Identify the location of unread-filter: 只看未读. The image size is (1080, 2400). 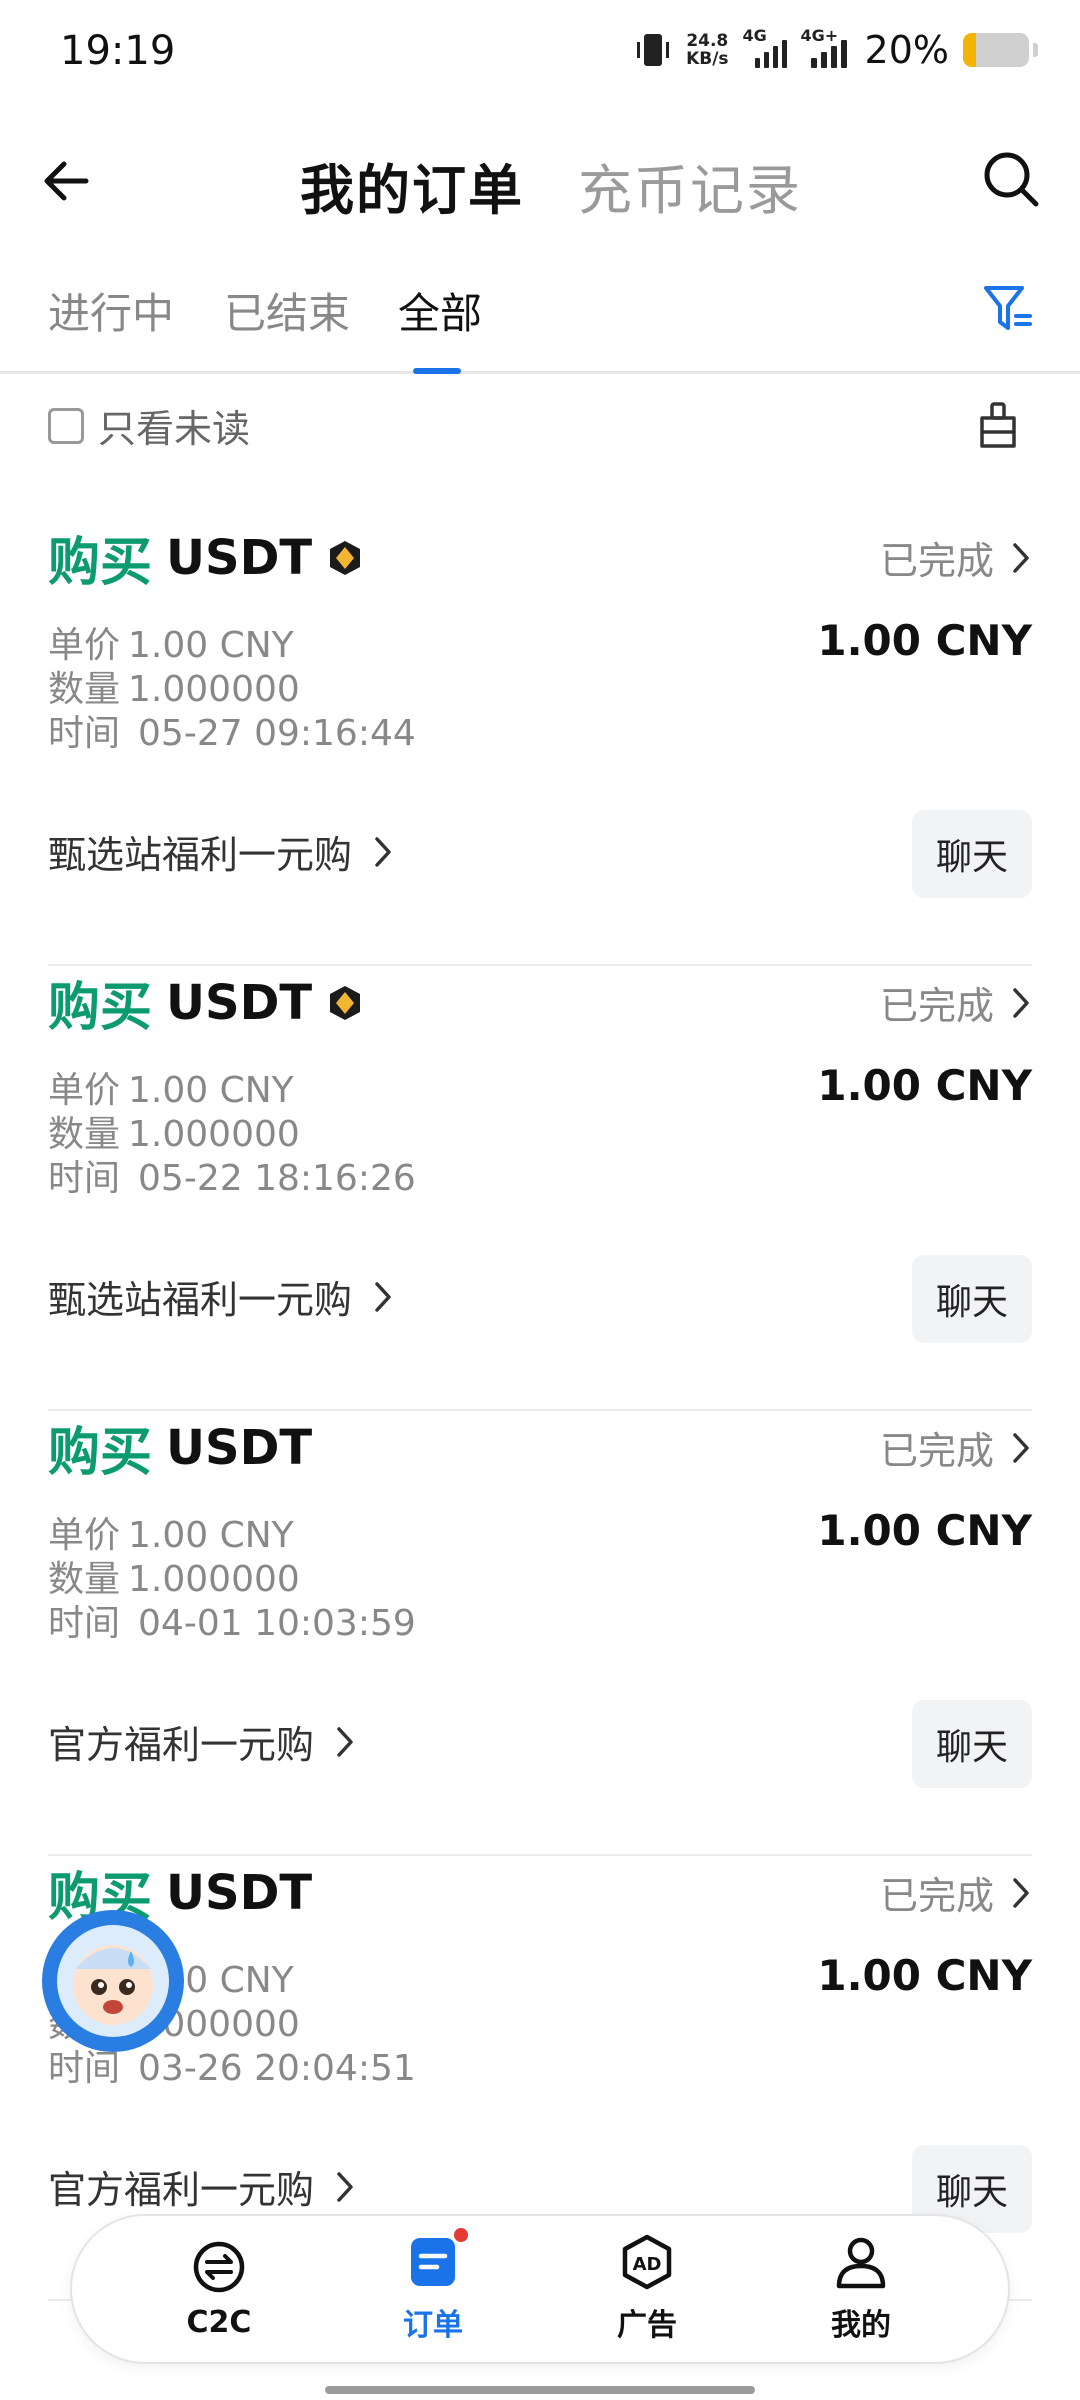
(149, 425).